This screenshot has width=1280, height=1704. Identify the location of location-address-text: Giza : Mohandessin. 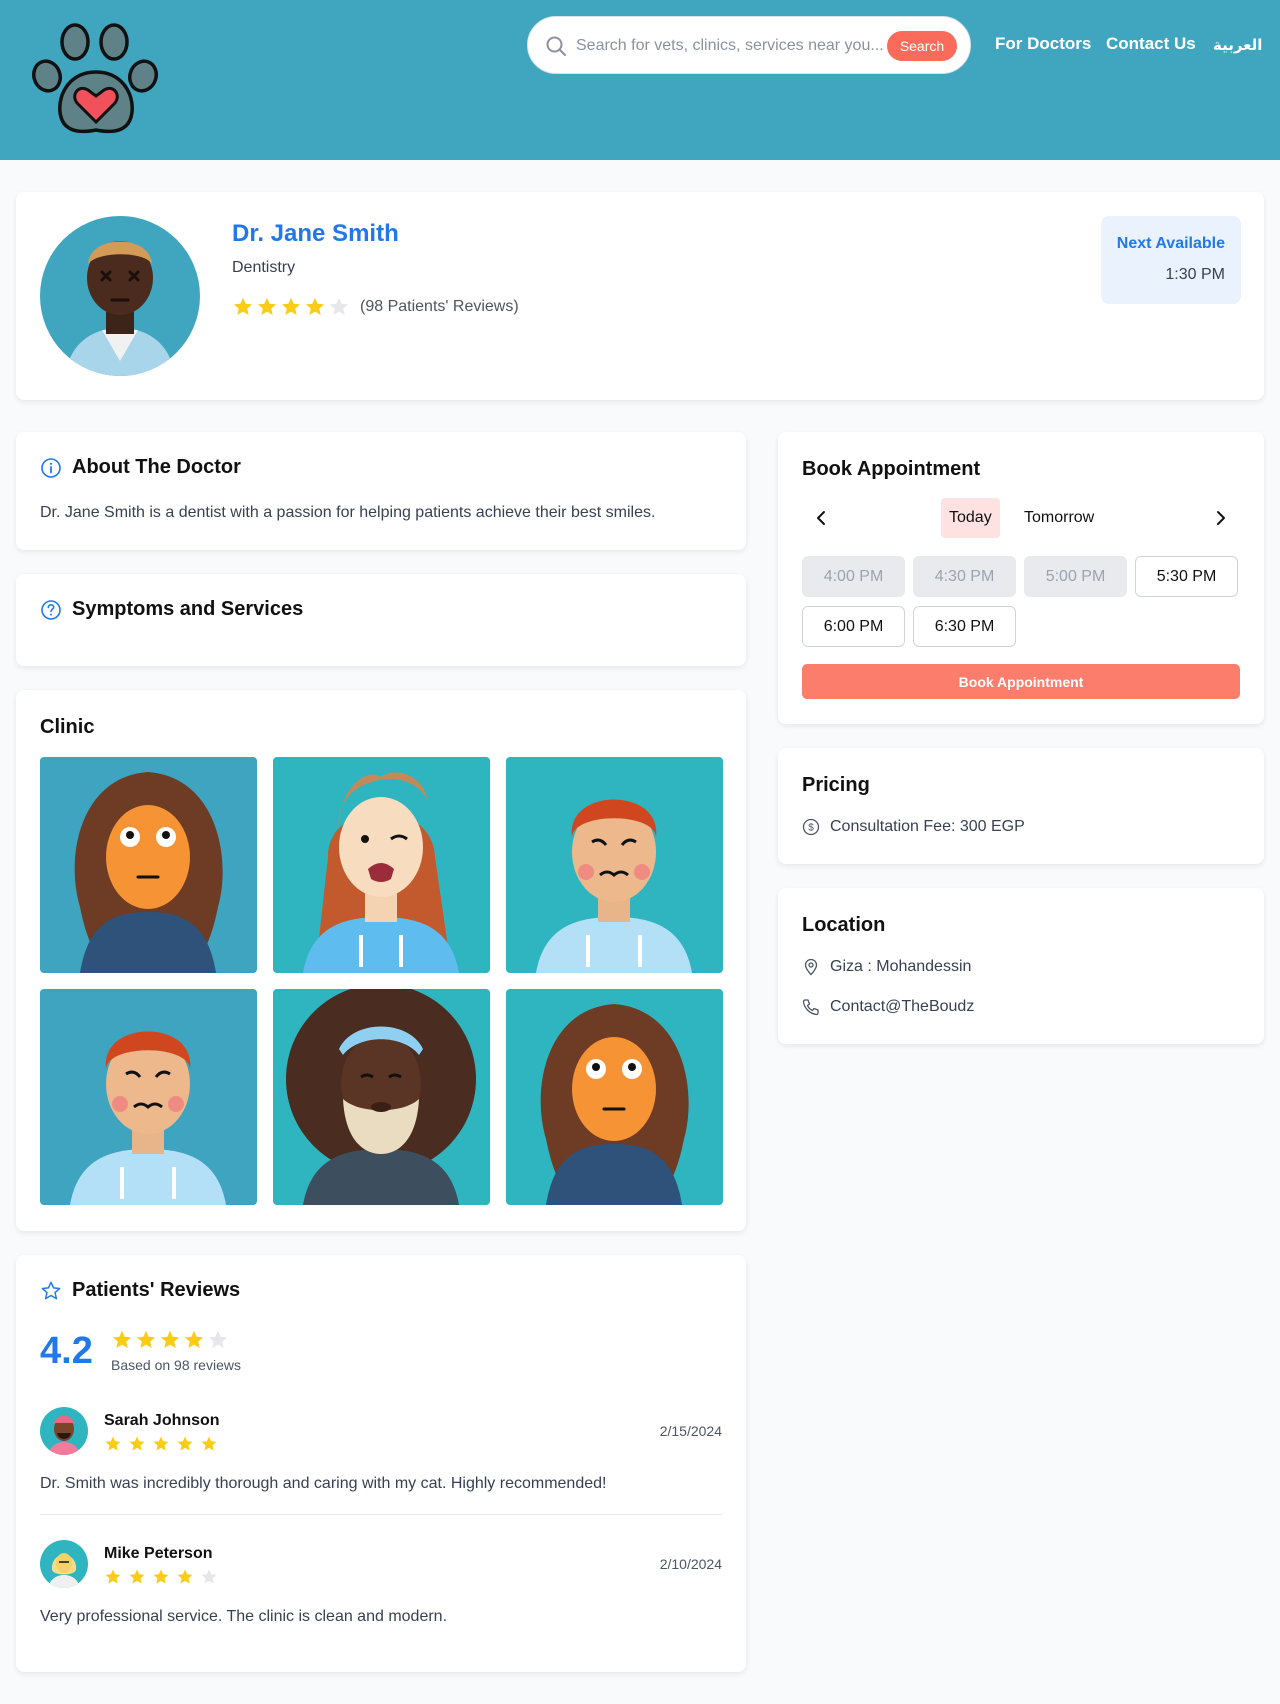
(901, 966).